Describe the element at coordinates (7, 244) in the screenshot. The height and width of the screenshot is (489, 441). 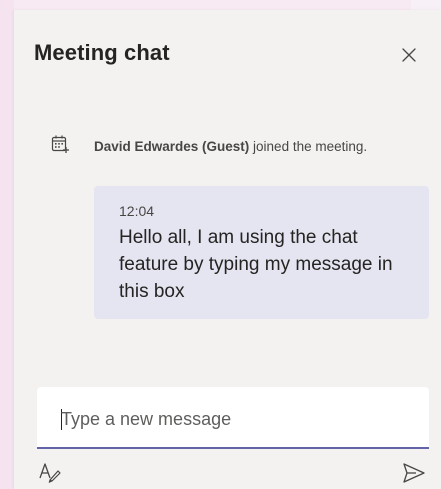
I see `window-background-left` at that location.